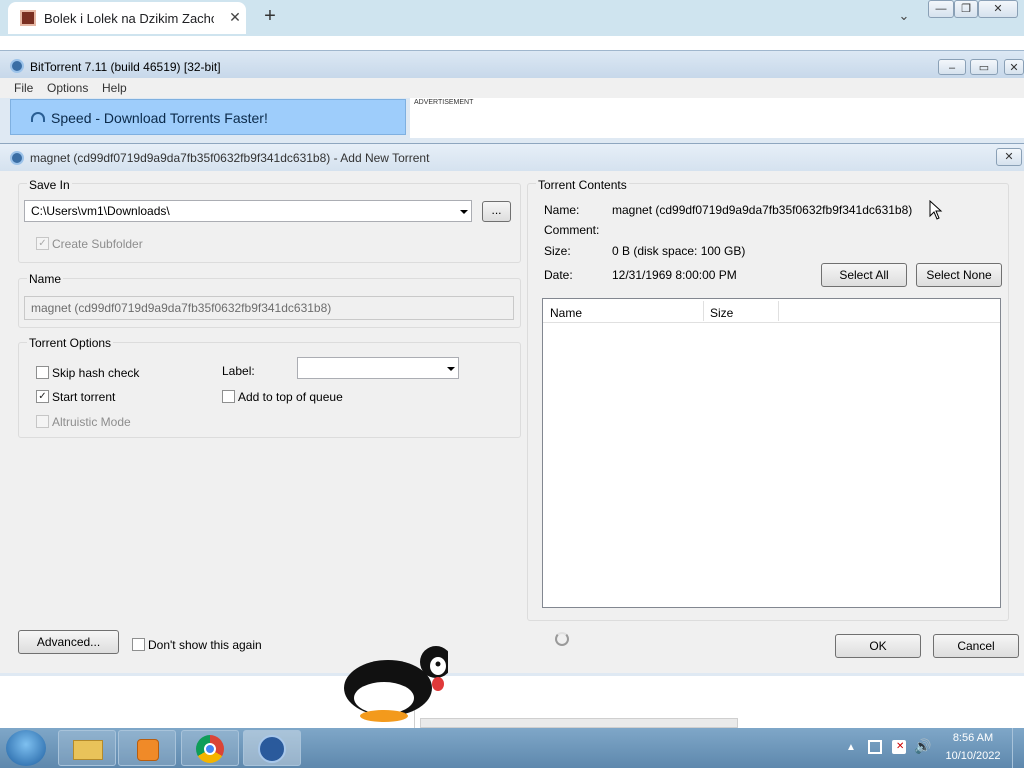  I want to click on network-icon, so click(875, 747).